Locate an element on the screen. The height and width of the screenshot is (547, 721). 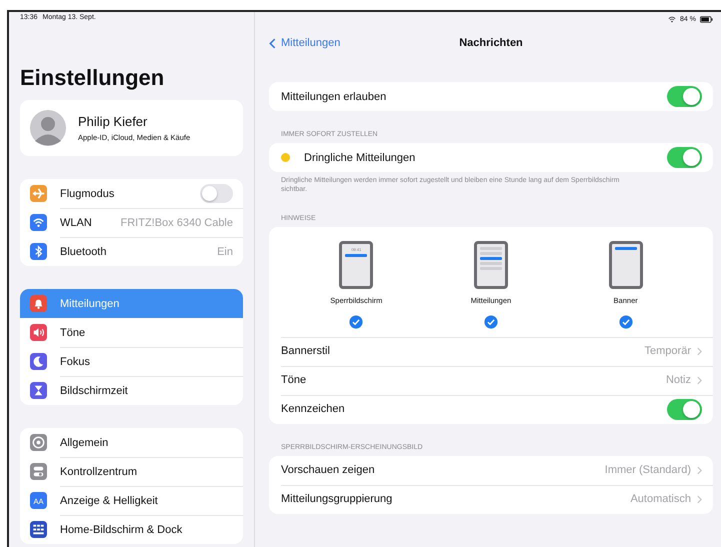
row-label: Töne is located at coordinates (294, 380).